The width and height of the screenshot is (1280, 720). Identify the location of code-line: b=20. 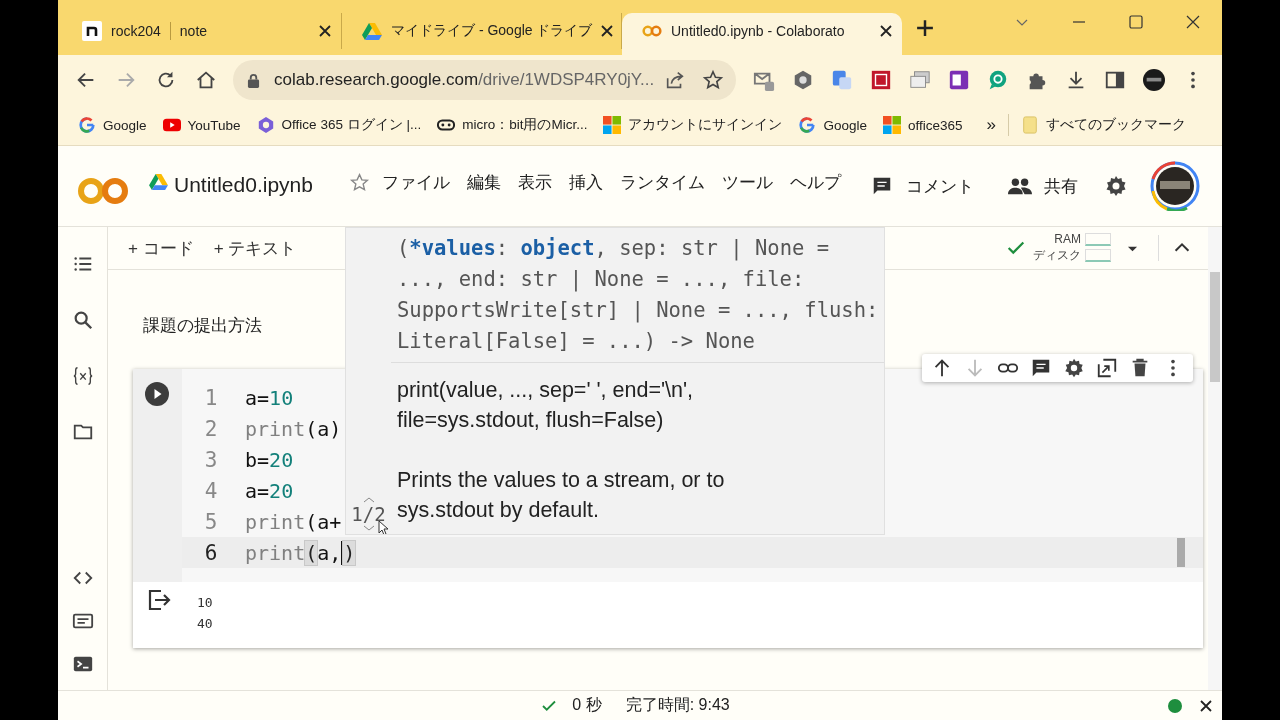
(269, 459).